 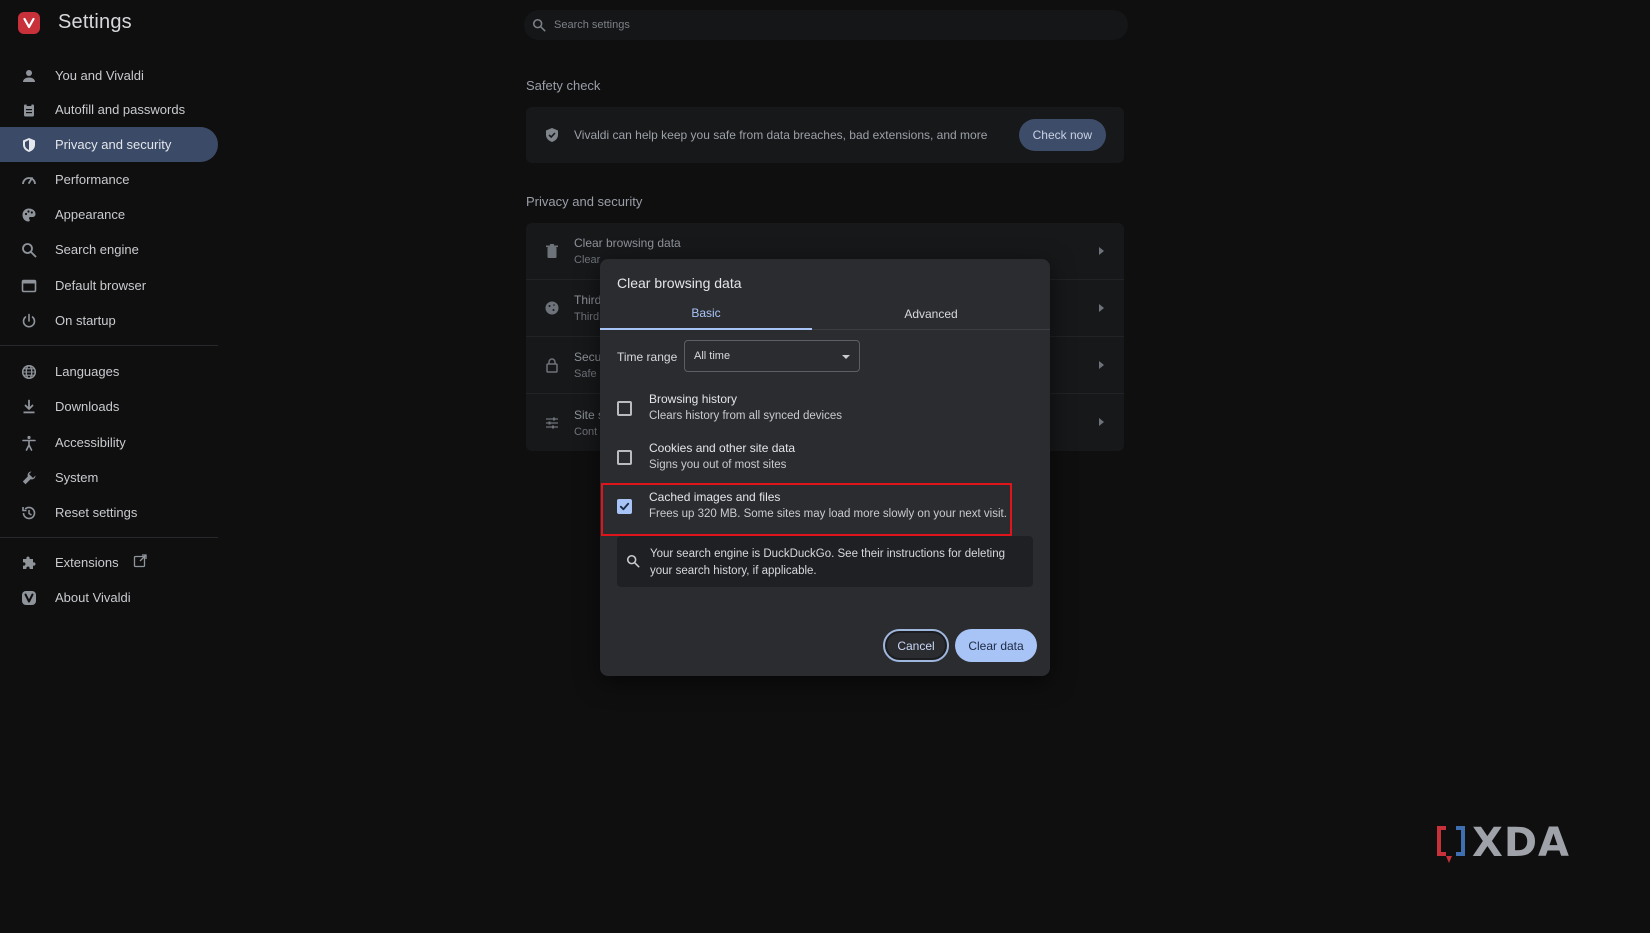 I want to click on sidebar-item-label: Accessibility, so click(x=90, y=442).